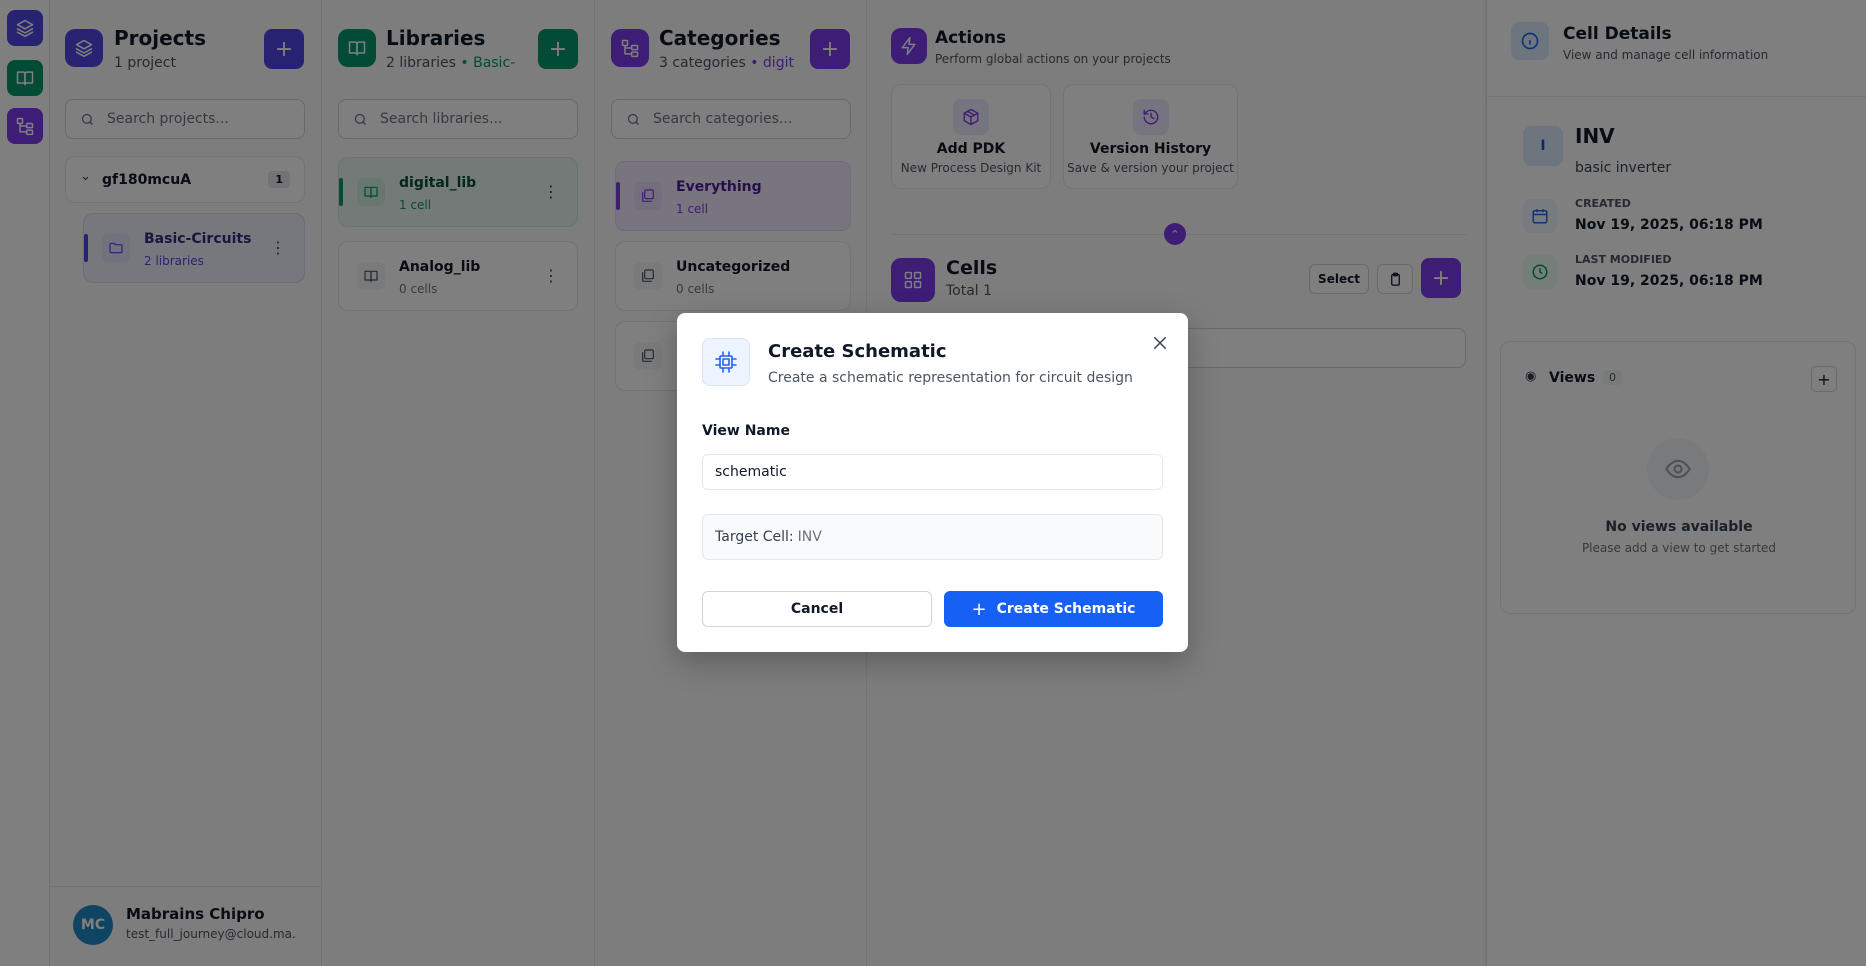 This screenshot has height=966, width=1866. What do you see at coordinates (1066, 609) in the screenshot?
I see `create-schematic-label: Create Schematic` at bounding box center [1066, 609].